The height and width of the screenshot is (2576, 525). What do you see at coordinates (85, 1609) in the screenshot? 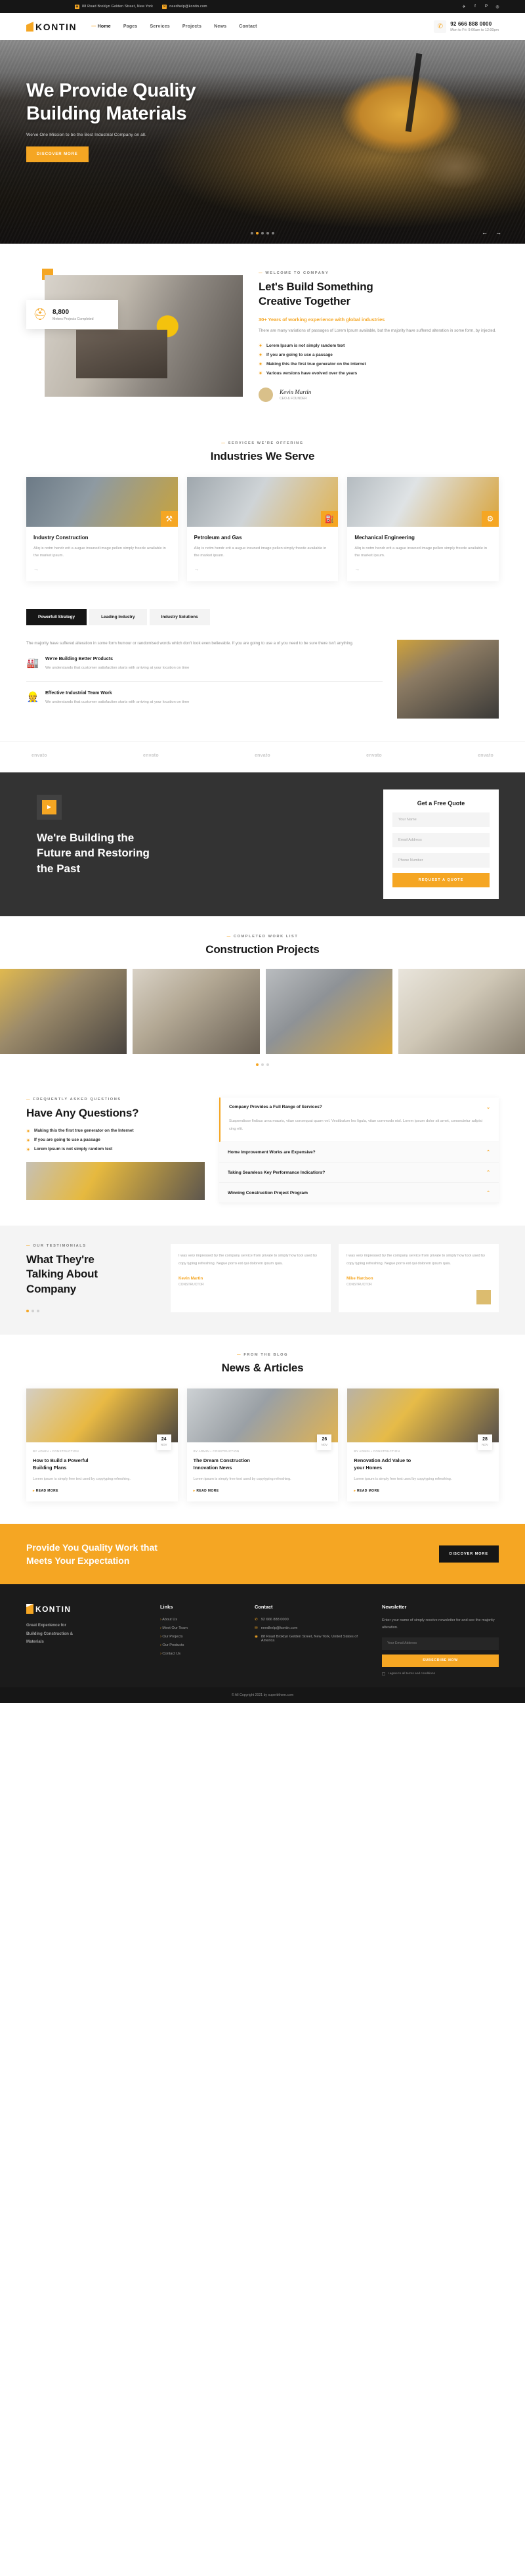
I see `footer-logo: KONTIN` at bounding box center [85, 1609].